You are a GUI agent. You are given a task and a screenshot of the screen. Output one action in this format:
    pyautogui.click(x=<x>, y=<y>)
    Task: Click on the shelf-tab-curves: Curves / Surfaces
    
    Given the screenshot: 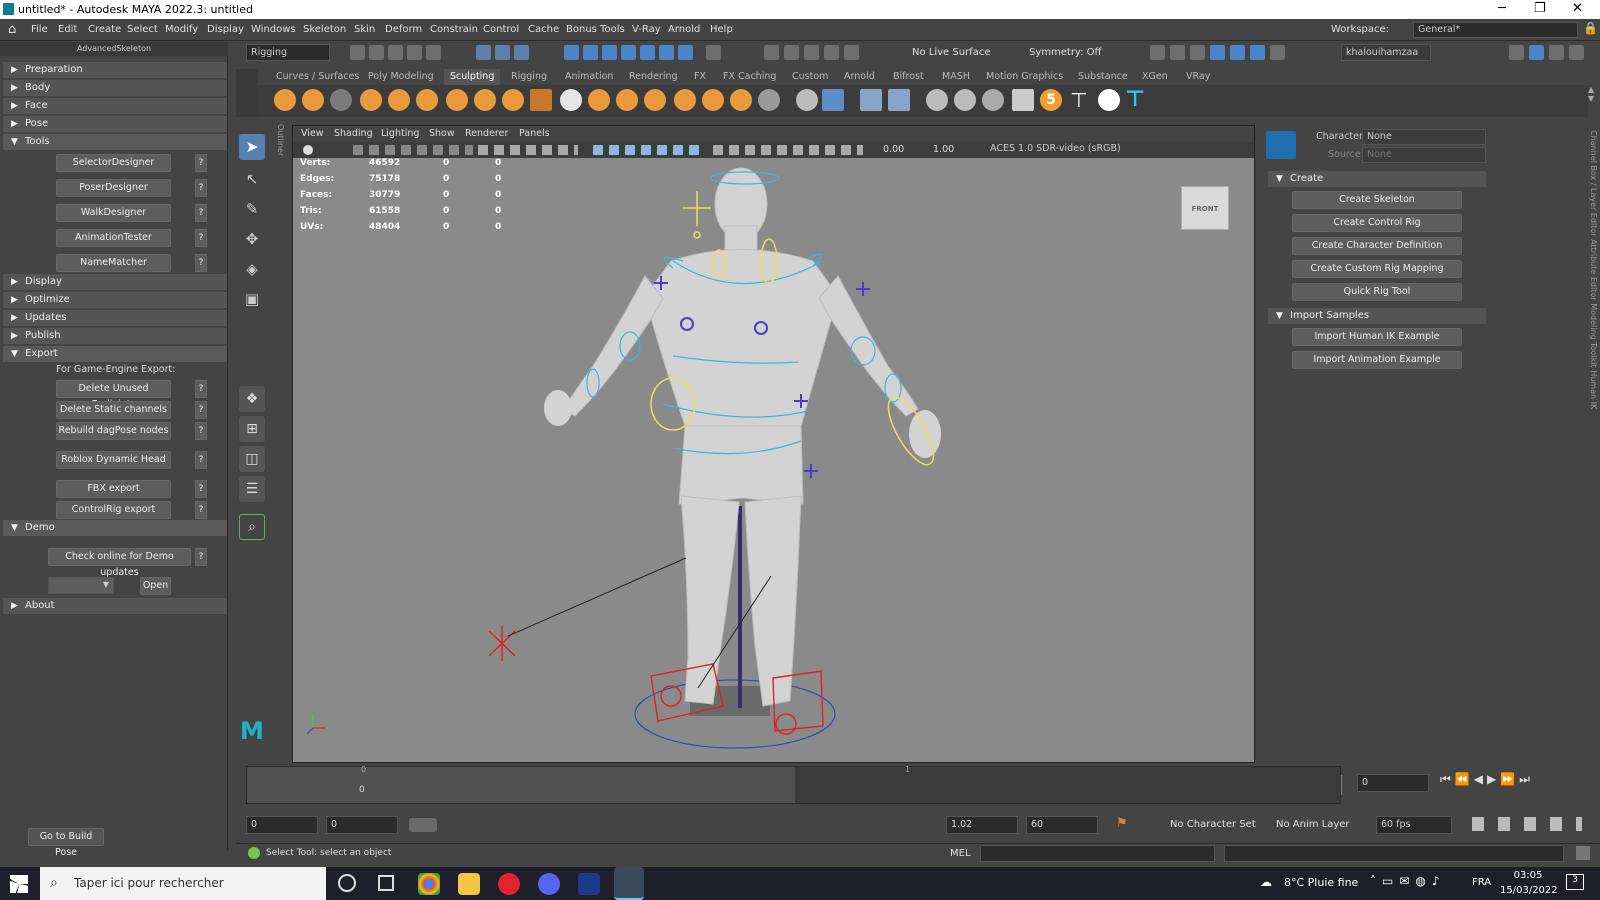 What is the action you would take?
    pyautogui.click(x=317, y=76)
    